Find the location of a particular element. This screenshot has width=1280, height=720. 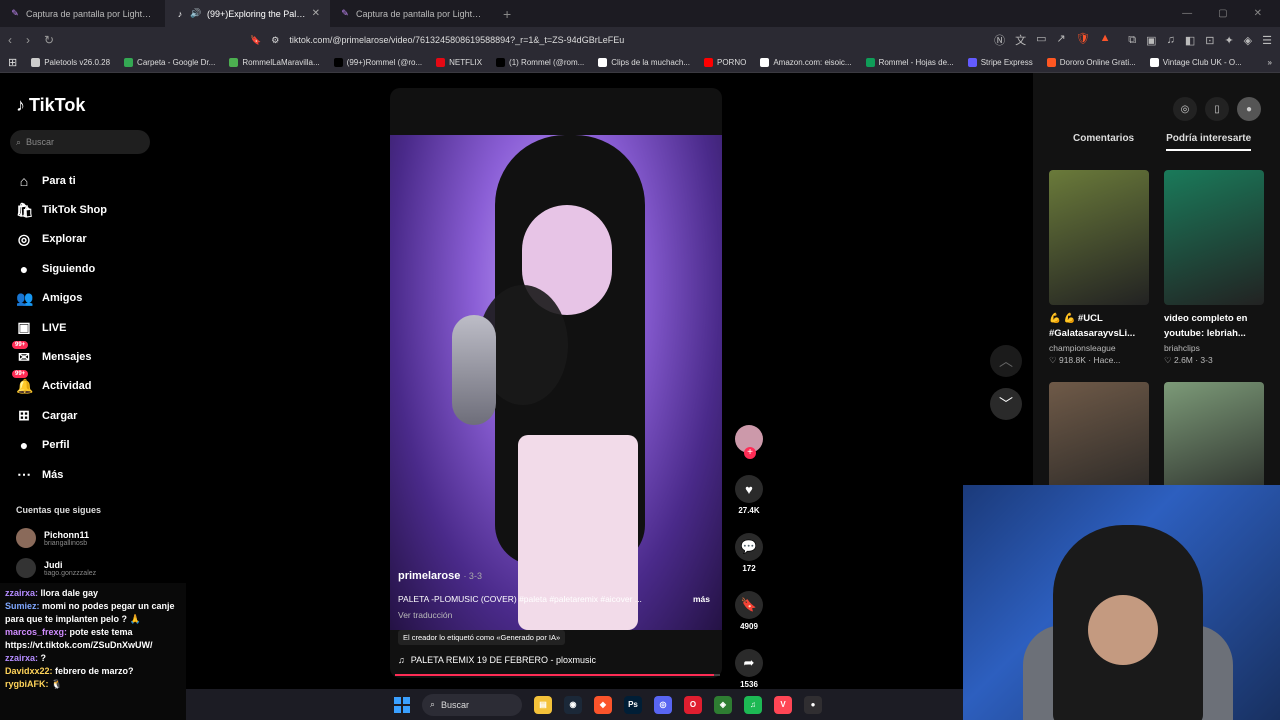

like-button: ♥ 27.4K is located at coordinates (749, 495).